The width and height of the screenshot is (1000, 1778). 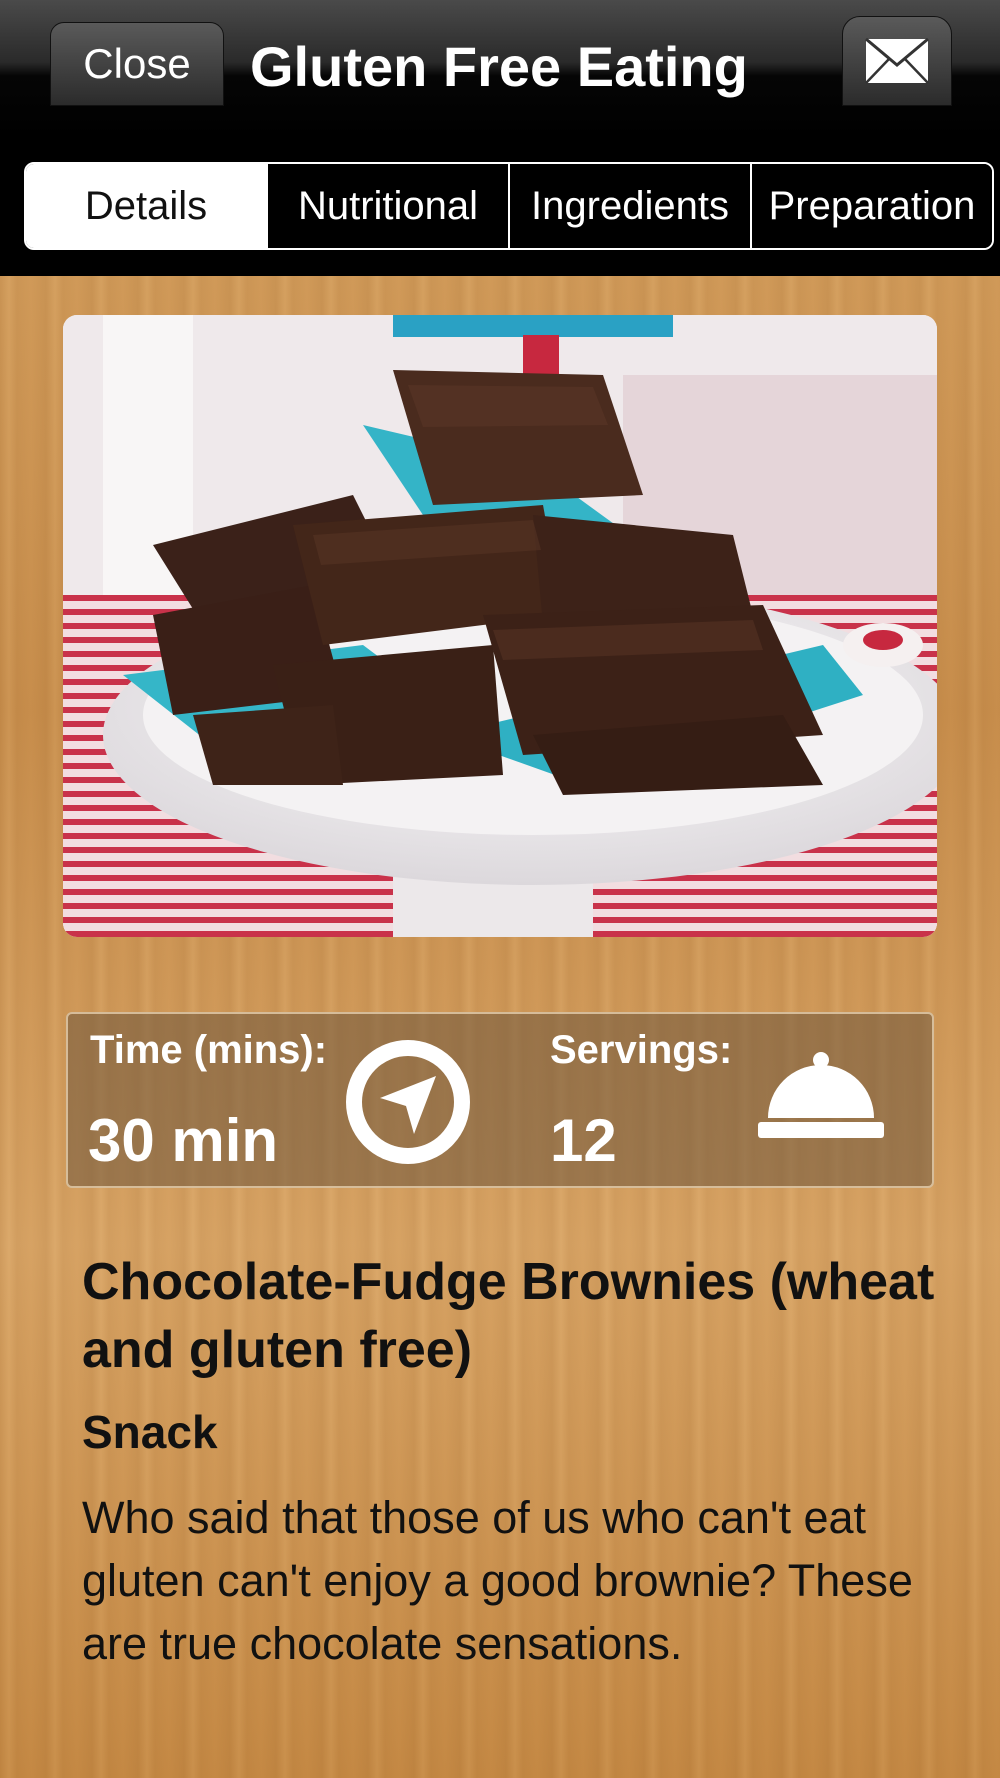 What do you see at coordinates (631, 206) in the screenshot?
I see `tab-ingredients: Ingredients` at bounding box center [631, 206].